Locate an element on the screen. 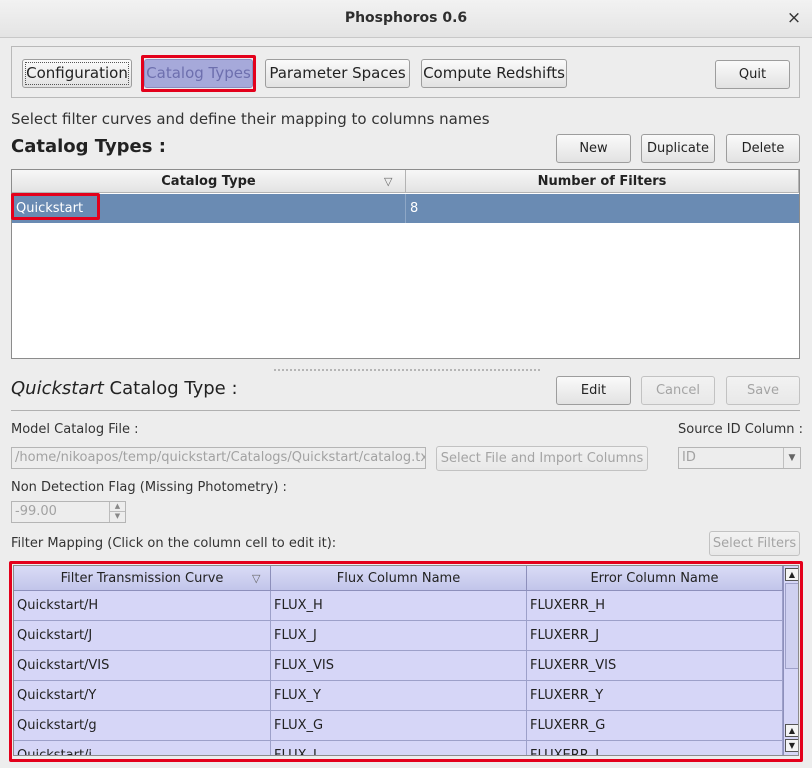  column-header-catalog-type: Catalog Type ▽ is located at coordinates (209, 181).